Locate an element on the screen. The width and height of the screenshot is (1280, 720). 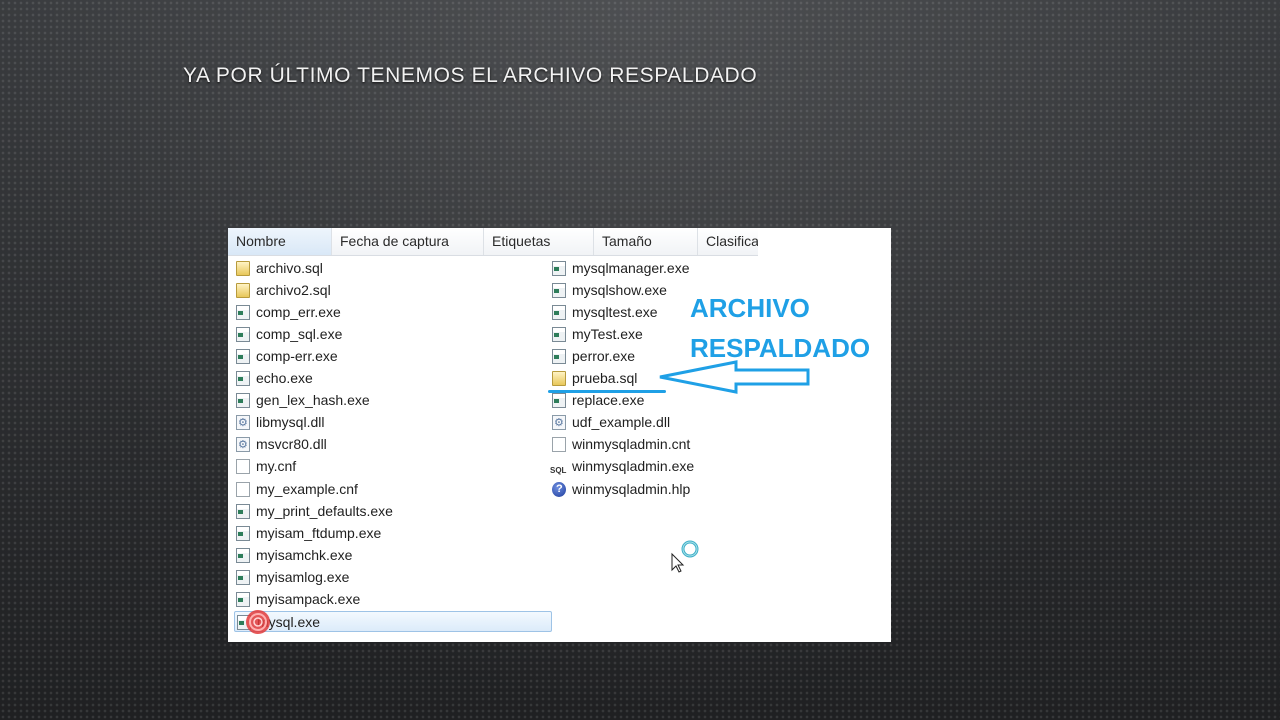
busy-cursor-icon is located at coordinates (685, 556).